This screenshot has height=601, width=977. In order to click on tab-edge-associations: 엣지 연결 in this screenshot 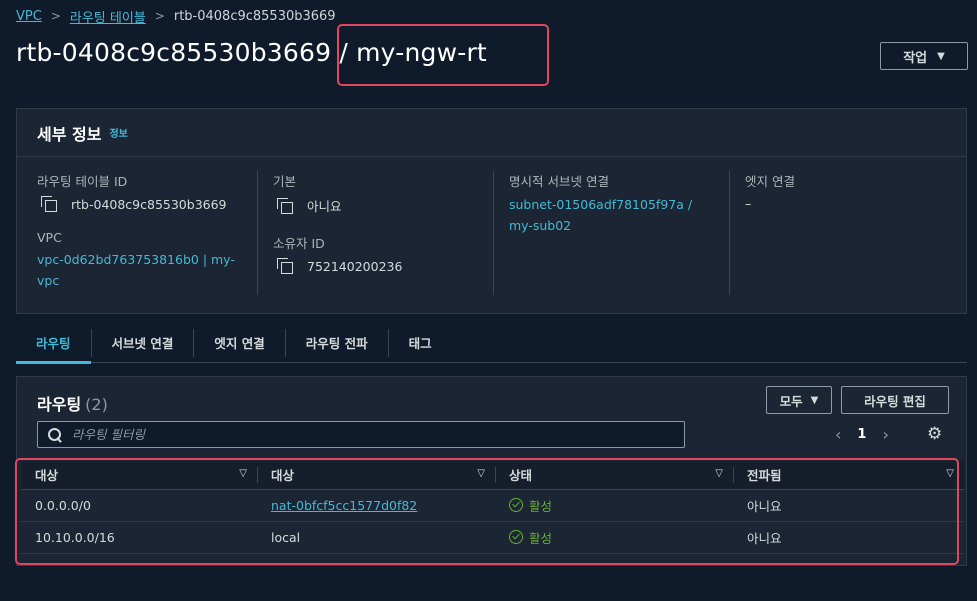, I will do `click(238, 342)`.